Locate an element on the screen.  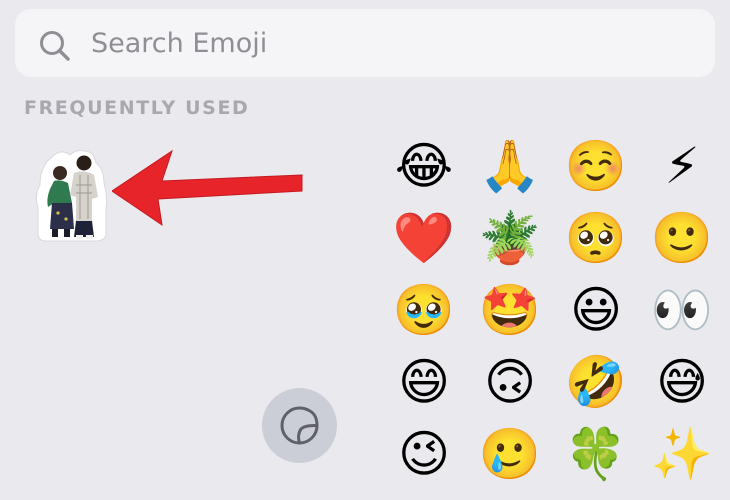
emoji-high-voltage: ⚡ is located at coordinates (682, 166).